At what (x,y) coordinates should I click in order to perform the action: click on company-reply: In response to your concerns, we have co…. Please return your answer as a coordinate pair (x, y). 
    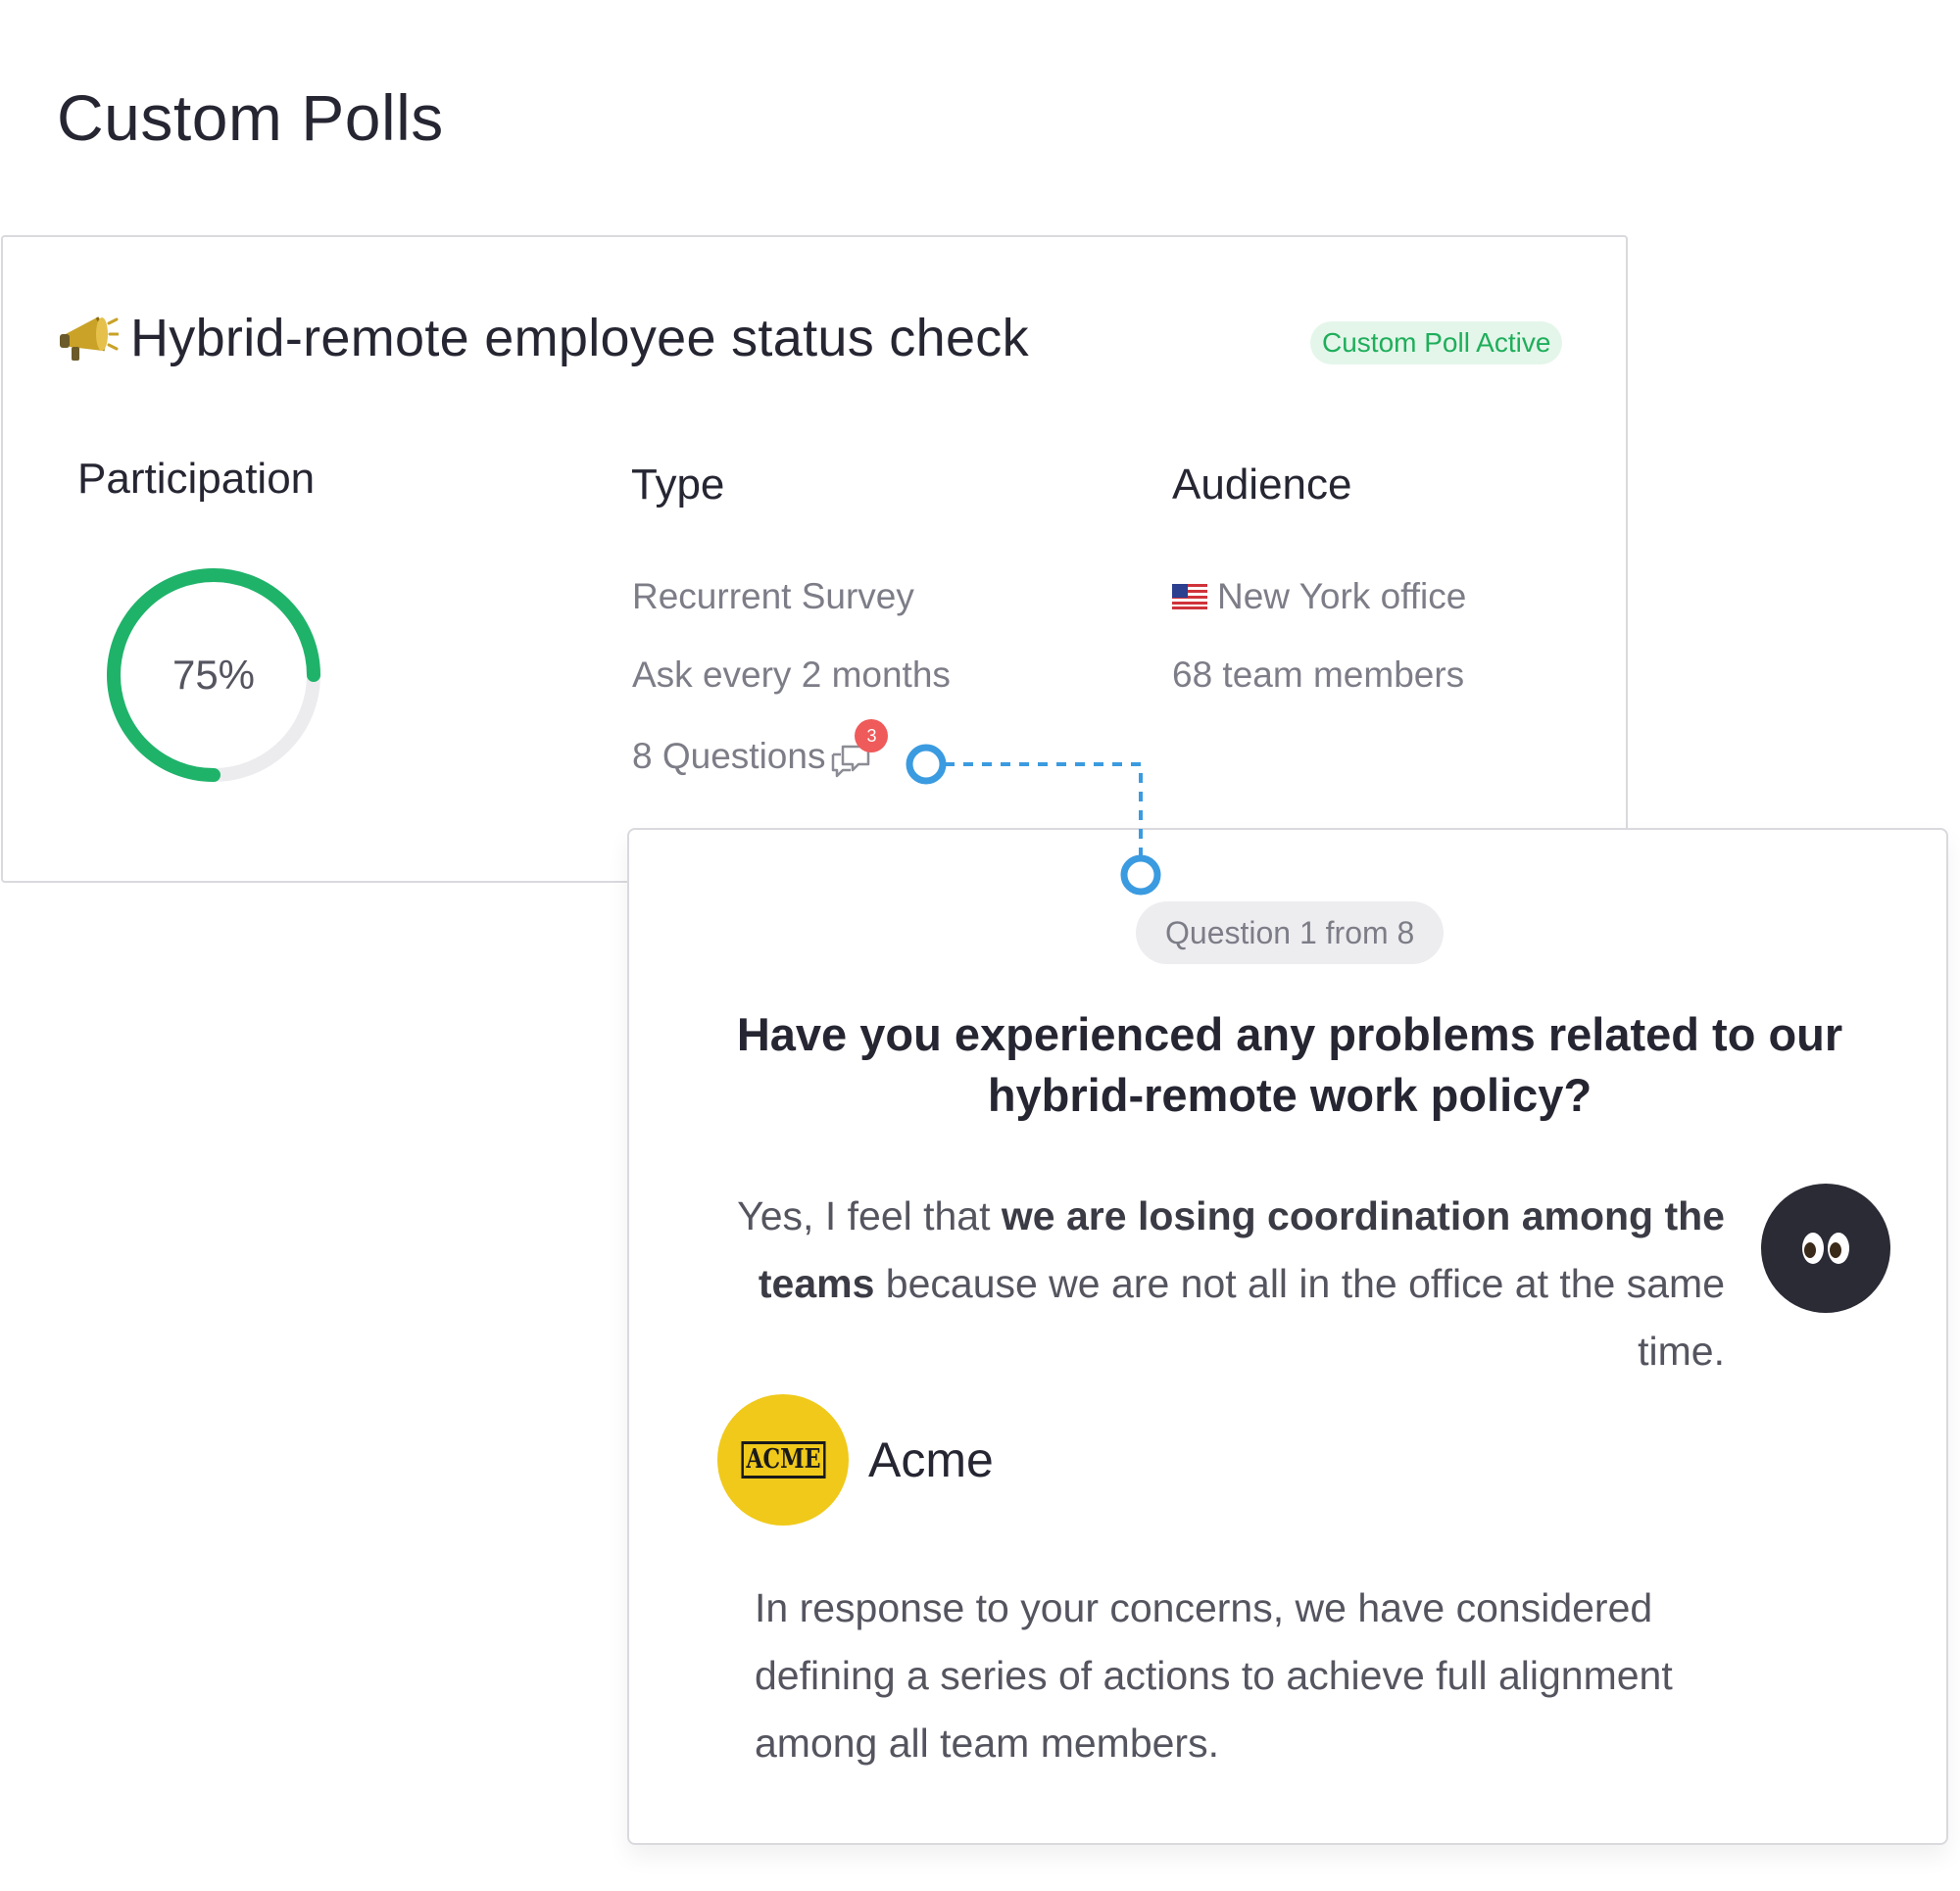
    Looking at the image, I should click on (1214, 1675).